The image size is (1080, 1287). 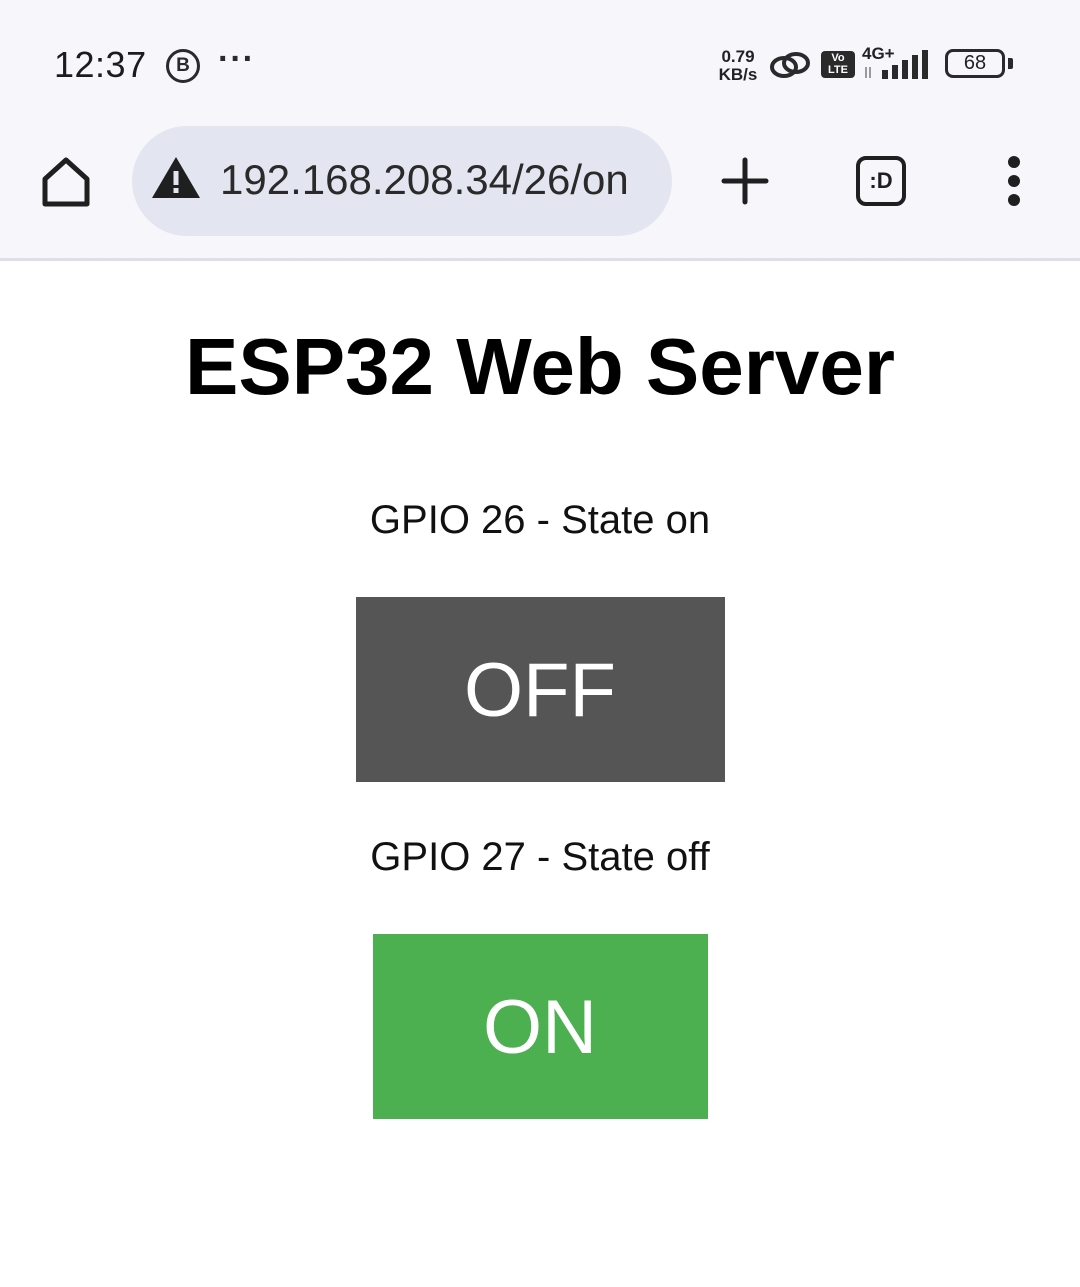 What do you see at coordinates (838, 70) in the screenshot?
I see `volte-line-2: LTE` at bounding box center [838, 70].